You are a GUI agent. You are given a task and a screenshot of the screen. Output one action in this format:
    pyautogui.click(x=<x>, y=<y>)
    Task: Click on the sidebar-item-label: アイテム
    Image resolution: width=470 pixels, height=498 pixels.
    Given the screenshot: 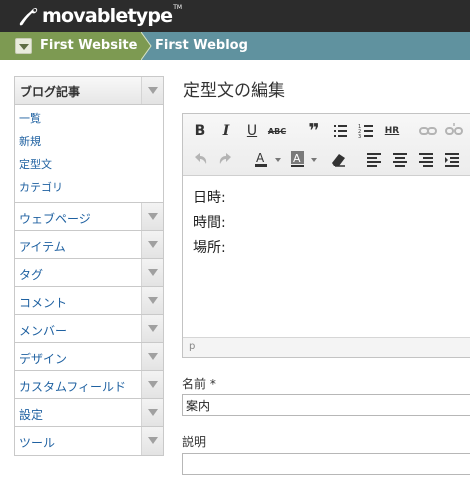 What is the action you would take?
    pyautogui.click(x=42, y=247)
    